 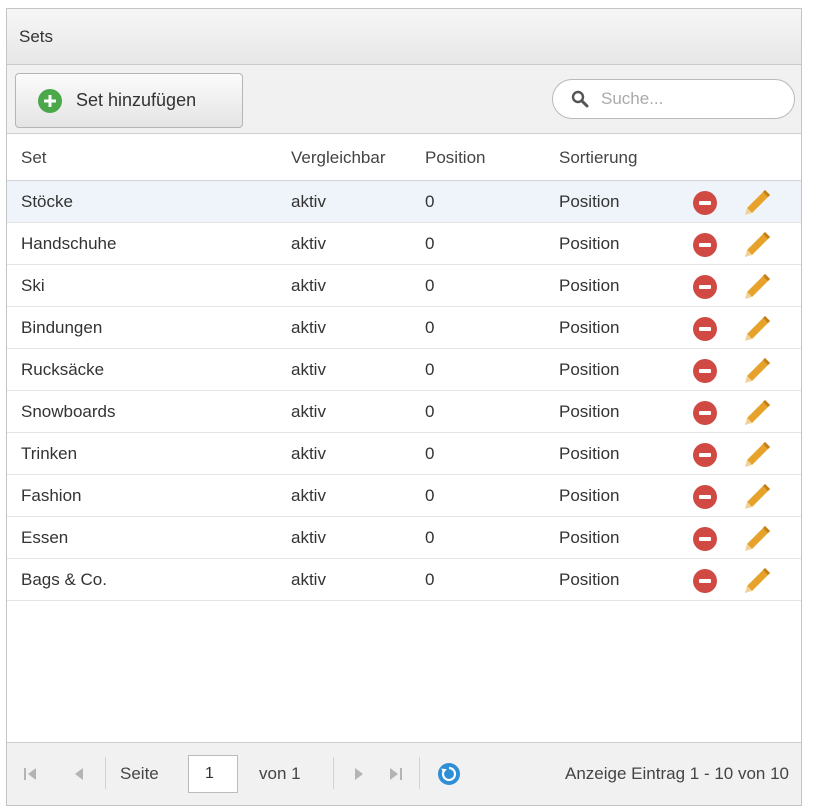 What do you see at coordinates (455, 158) in the screenshot?
I see `column-header-position: Position` at bounding box center [455, 158].